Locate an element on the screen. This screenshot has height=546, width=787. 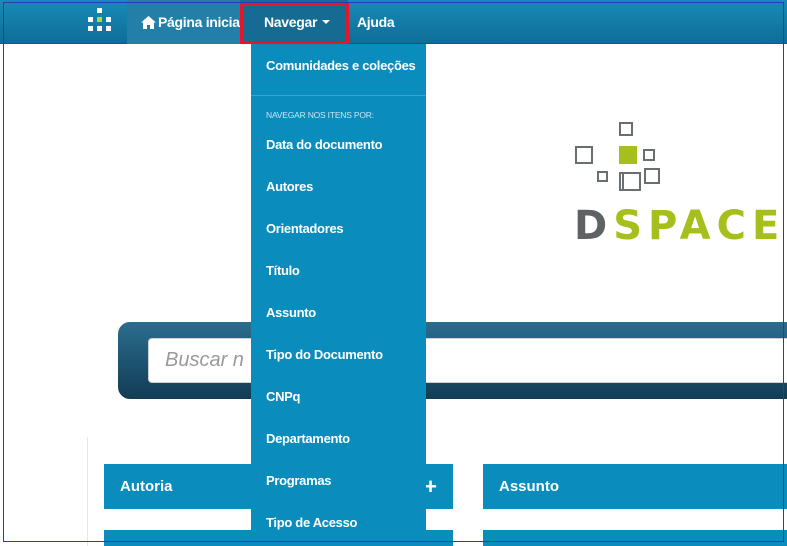
menu-section-header: NAVEGAR NOS ITENS POR: is located at coordinates (320, 115).